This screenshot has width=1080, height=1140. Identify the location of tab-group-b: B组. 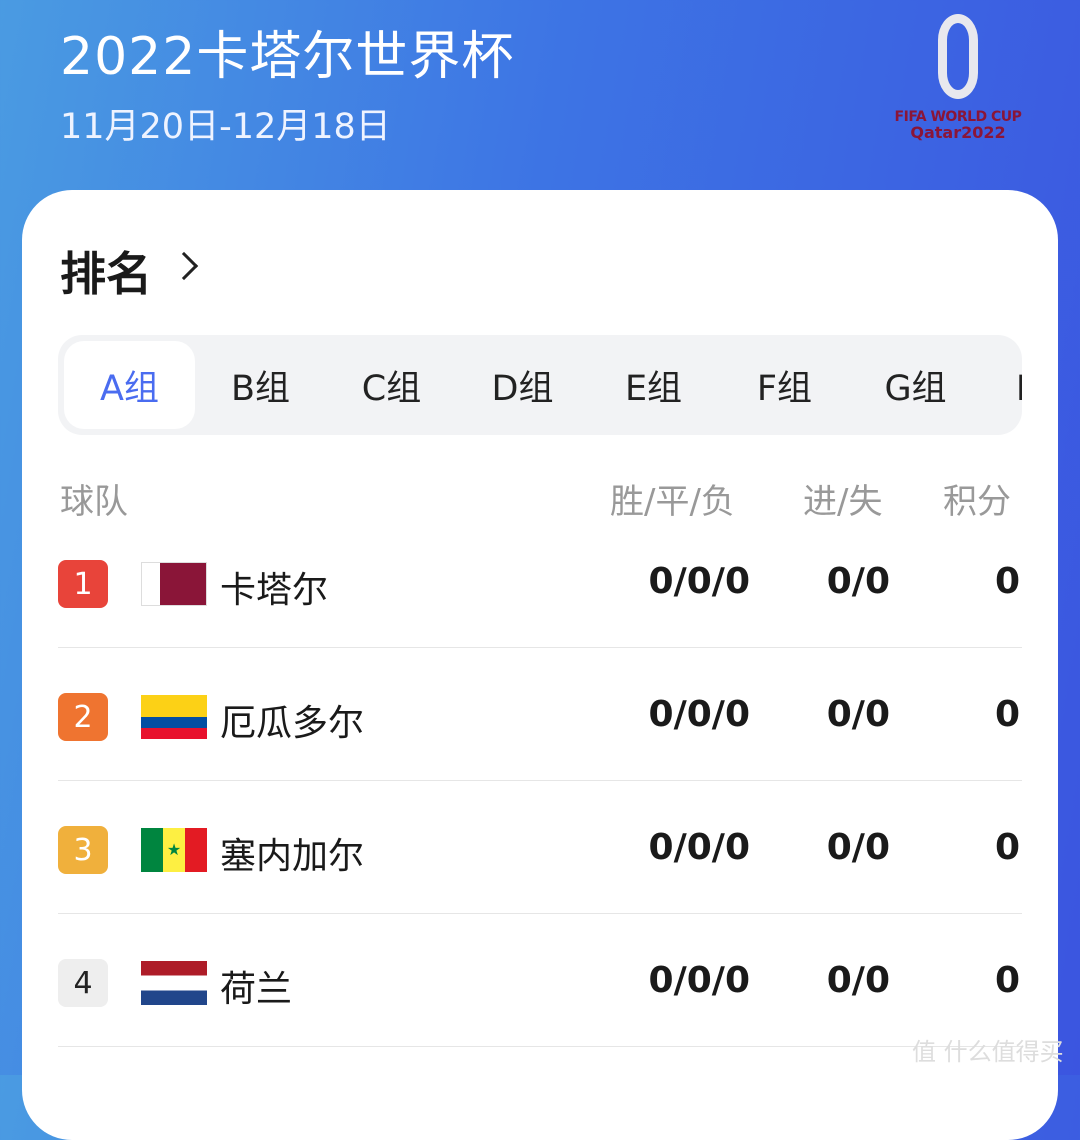
(260, 385).